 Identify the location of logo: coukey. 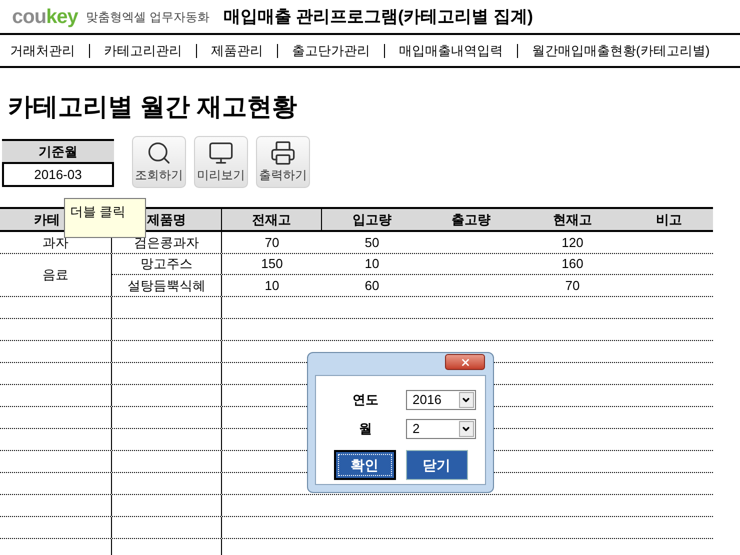
(45, 17).